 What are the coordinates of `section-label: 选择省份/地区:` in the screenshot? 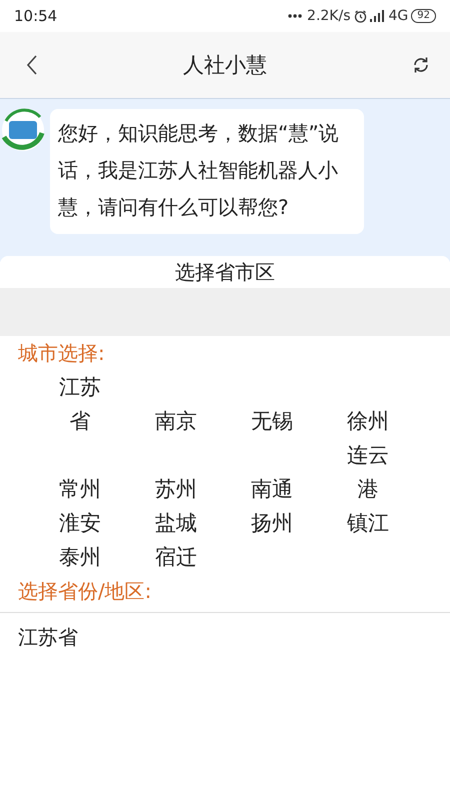 It's located at (84, 591).